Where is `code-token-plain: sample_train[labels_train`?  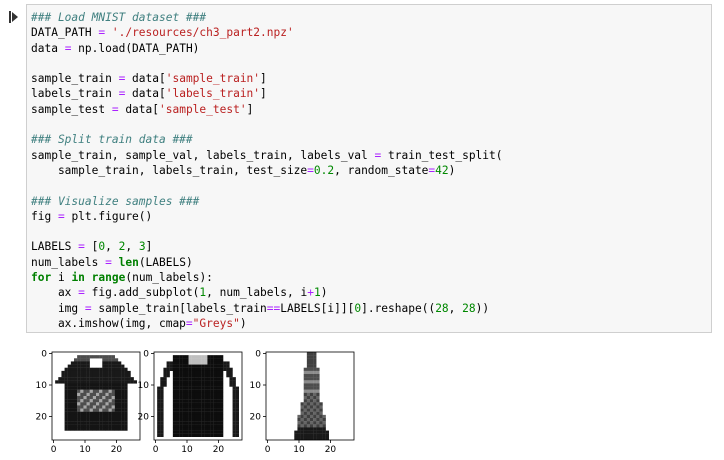 code-token-plain: sample_train[labels_train is located at coordinates (179, 308).